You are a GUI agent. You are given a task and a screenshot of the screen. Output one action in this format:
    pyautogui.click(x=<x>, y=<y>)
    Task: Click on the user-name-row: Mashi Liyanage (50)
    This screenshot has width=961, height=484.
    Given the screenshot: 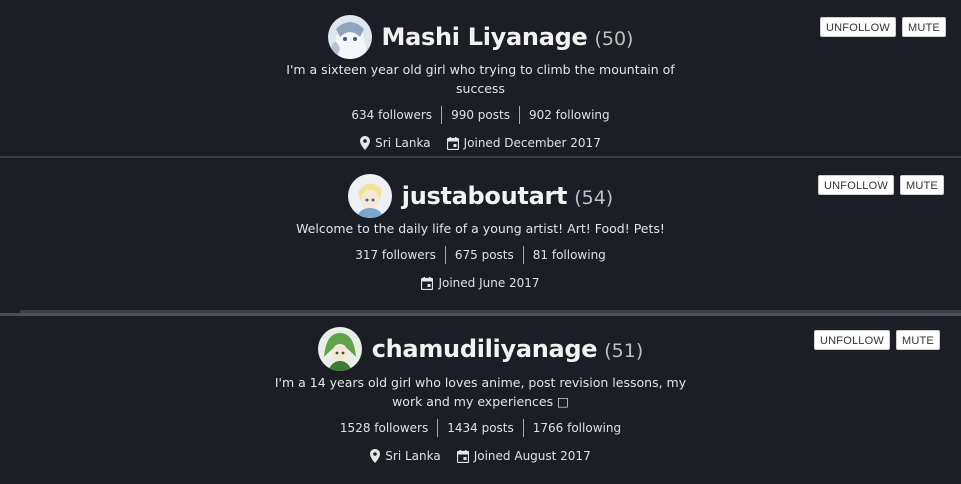 What is the action you would take?
    pyautogui.click(x=480, y=37)
    